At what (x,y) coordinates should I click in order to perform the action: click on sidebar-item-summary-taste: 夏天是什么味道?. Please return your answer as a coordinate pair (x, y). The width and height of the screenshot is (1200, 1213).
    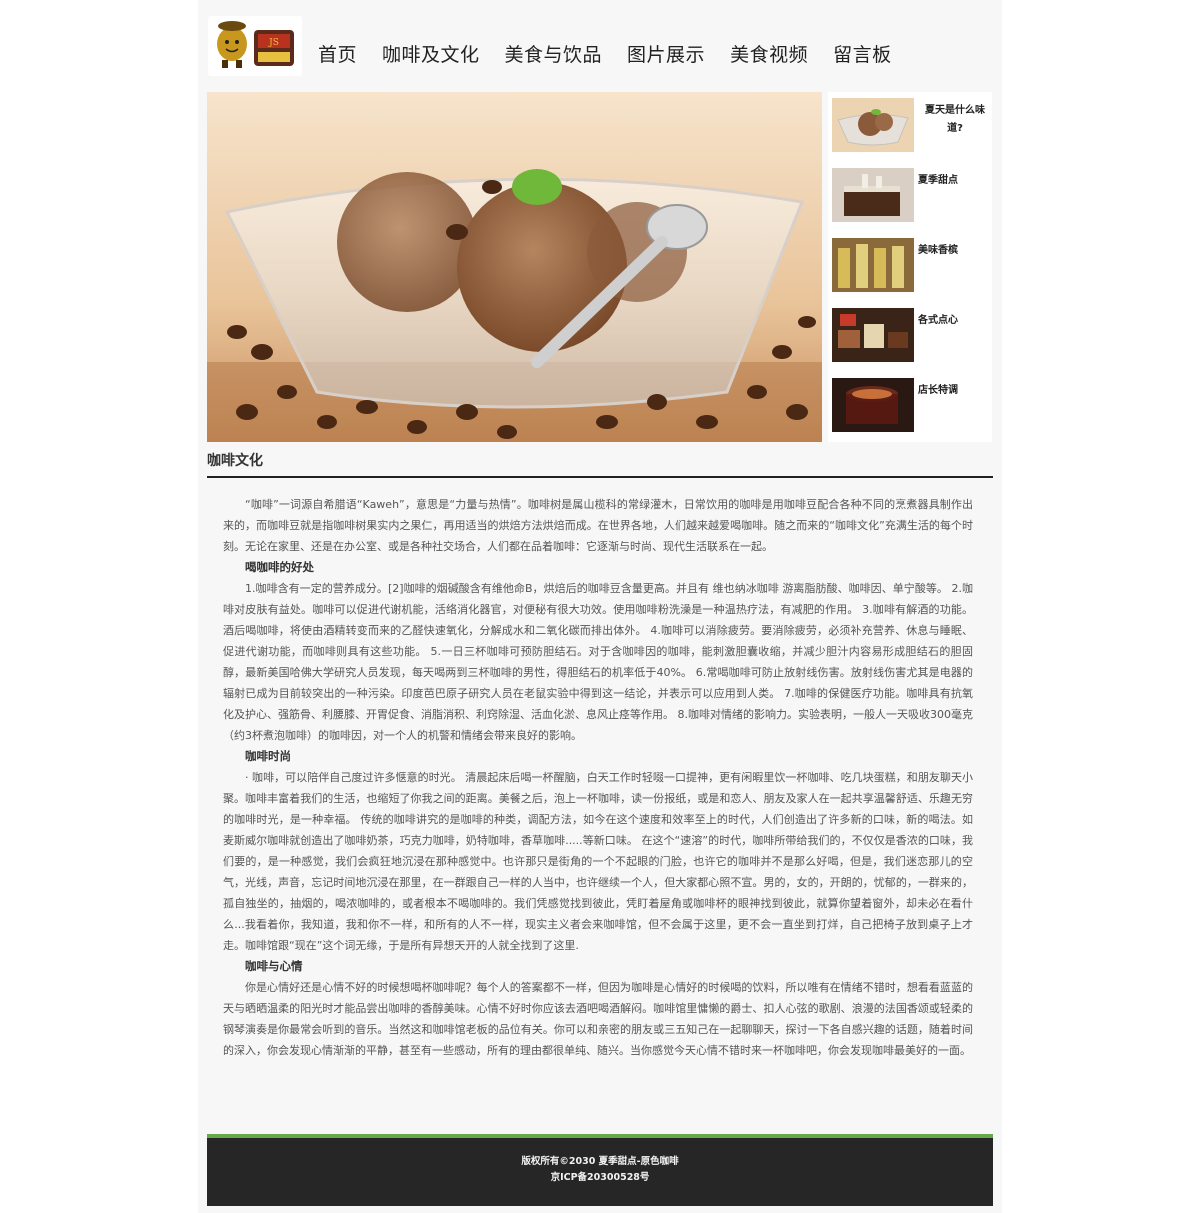
    Looking at the image, I should click on (912, 125).